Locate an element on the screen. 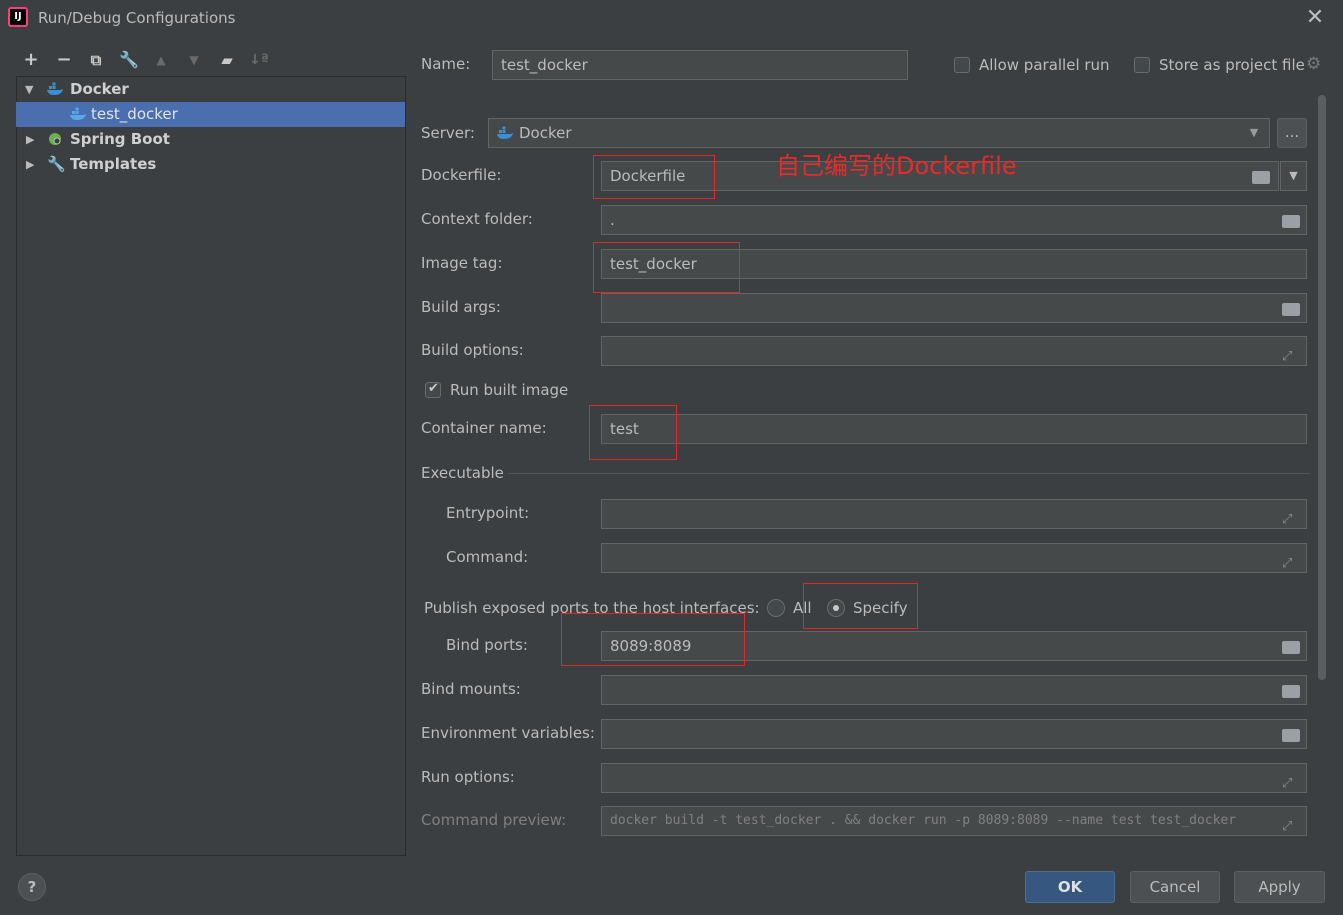 The height and width of the screenshot is (915, 1343). tree-label-test-docker: test_docker is located at coordinates (134, 114).